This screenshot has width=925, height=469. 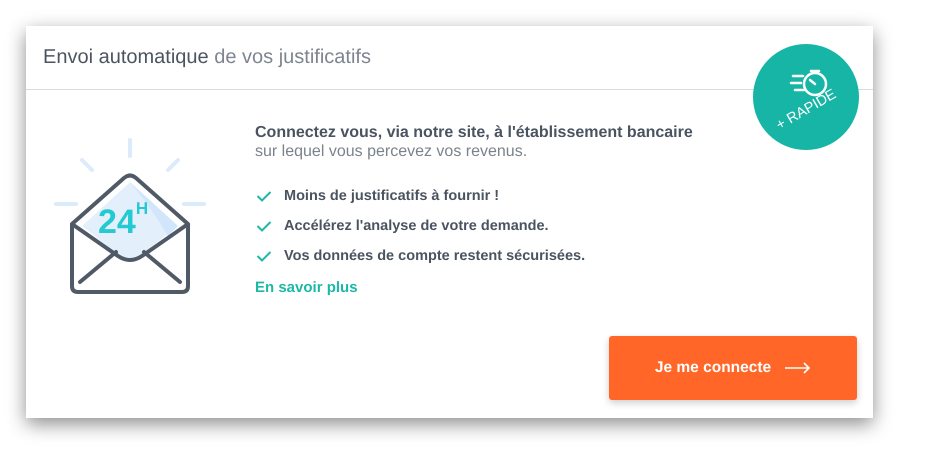 I want to click on connect-button: Je me connecte, so click(x=733, y=368).